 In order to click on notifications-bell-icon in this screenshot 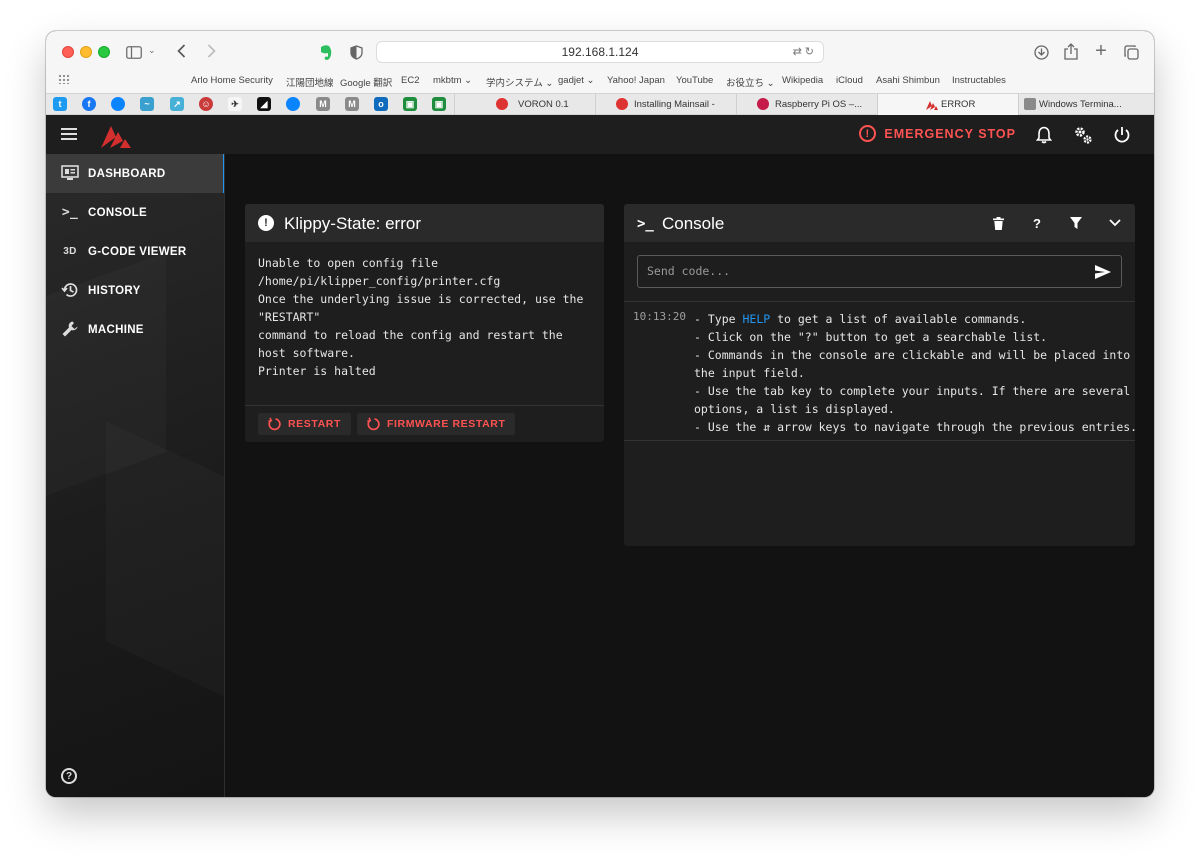, I will do `click(1044, 135)`.